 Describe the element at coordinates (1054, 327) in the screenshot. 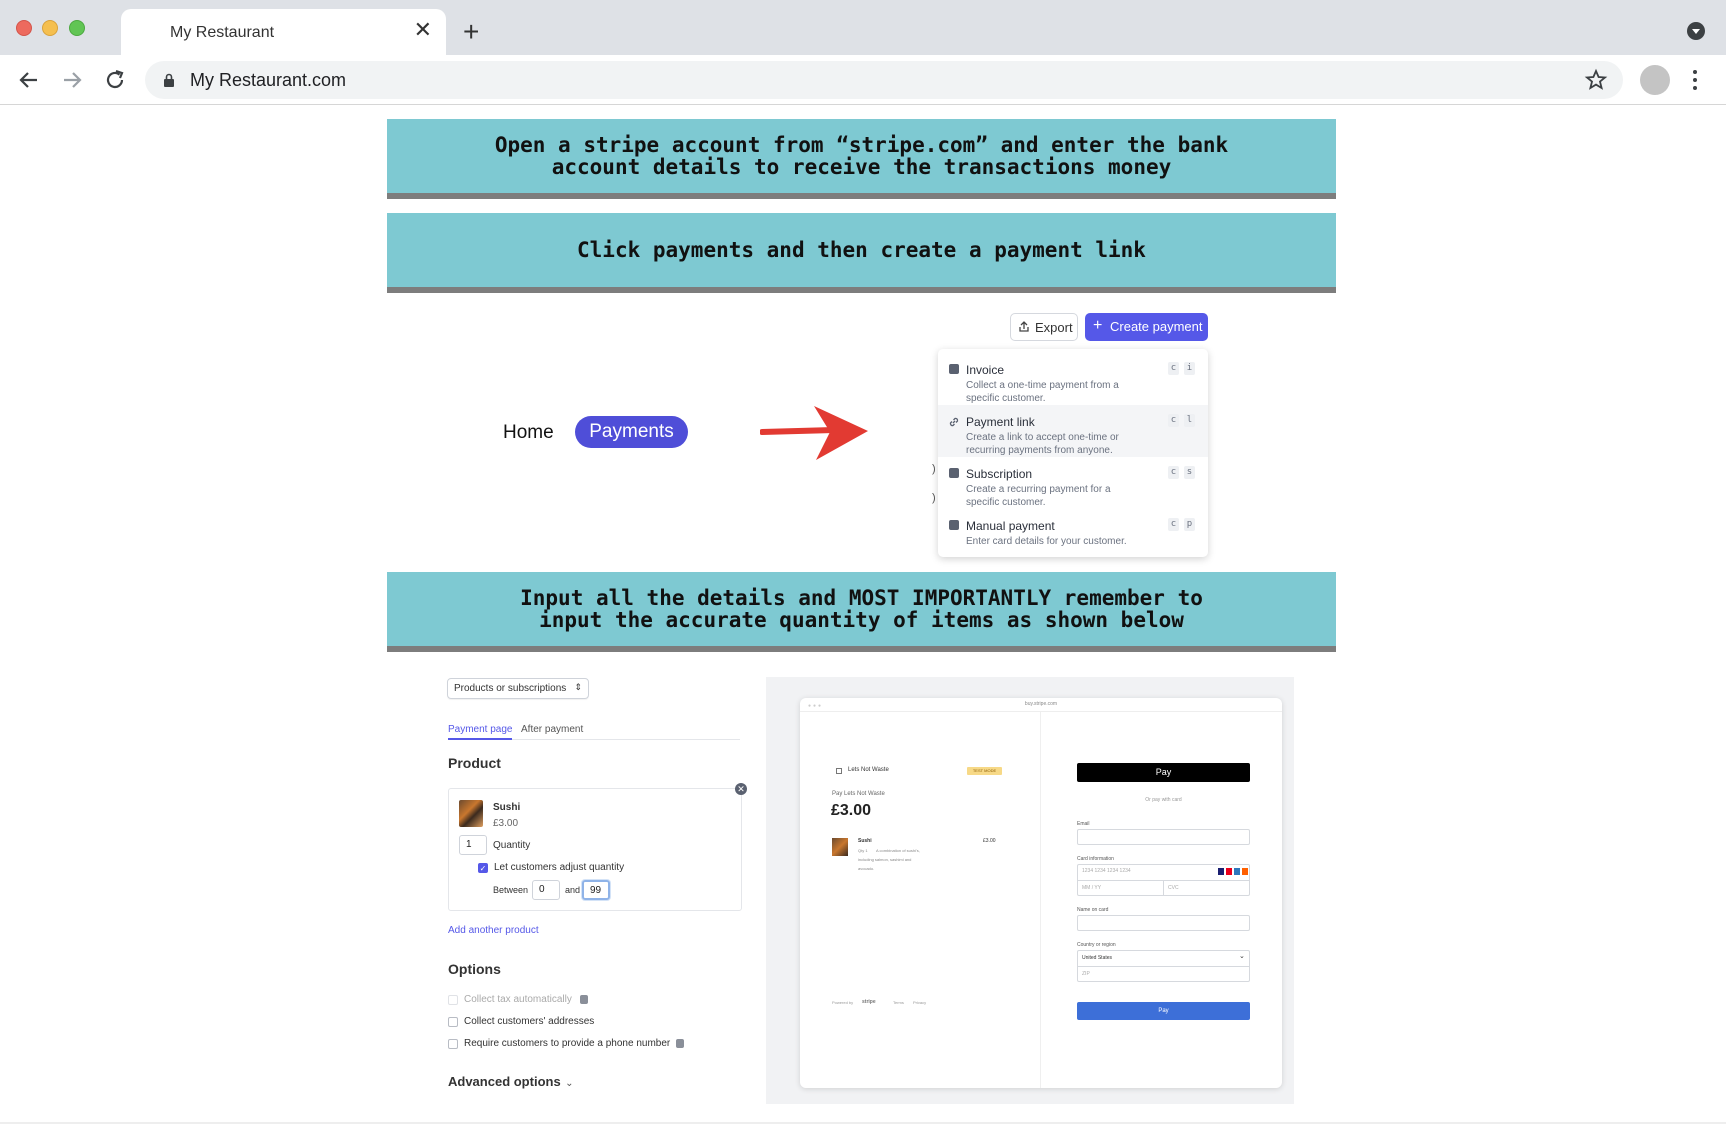

I see `export-label: Export` at that location.